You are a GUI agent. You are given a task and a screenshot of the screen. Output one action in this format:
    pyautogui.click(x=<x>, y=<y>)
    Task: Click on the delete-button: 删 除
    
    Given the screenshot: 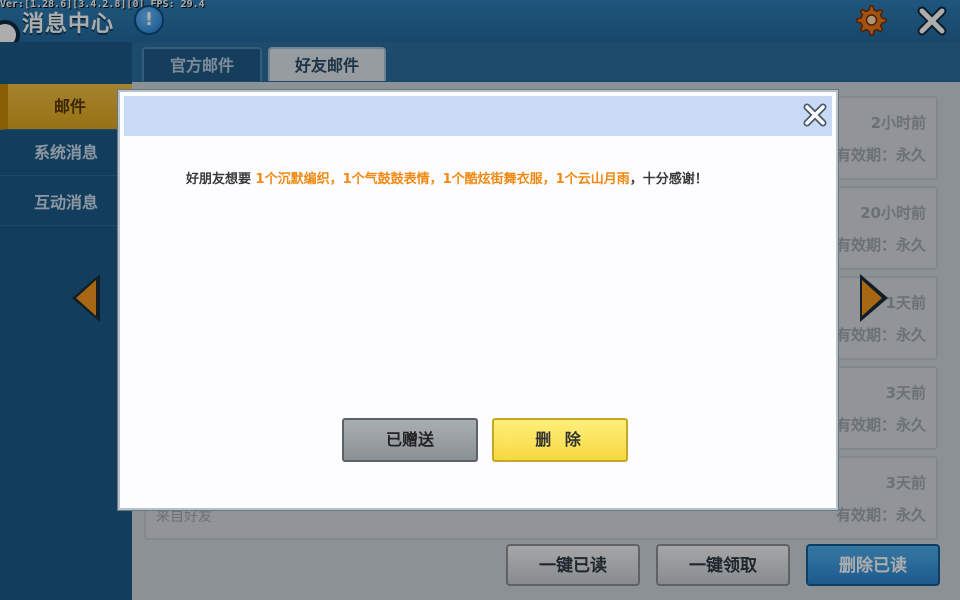 What is the action you would take?
    pyautogui.click(x=560, y=440)
    